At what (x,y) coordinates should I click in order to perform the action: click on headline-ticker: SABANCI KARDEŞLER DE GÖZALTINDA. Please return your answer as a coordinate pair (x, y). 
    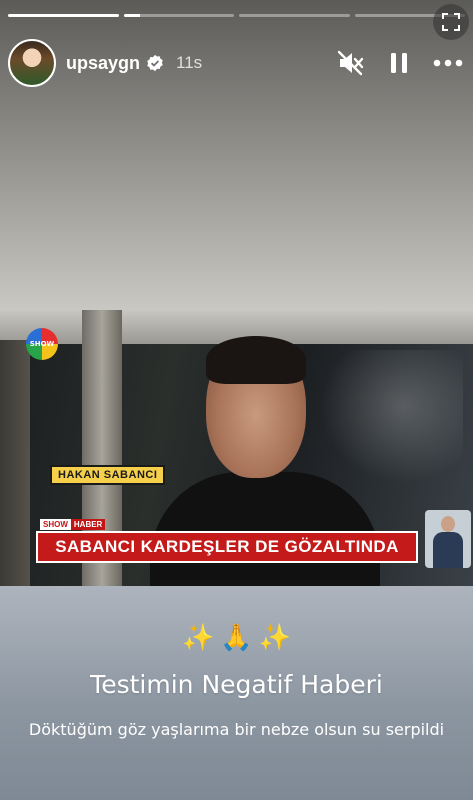
    Looking at the image, I should click on (227, 547).